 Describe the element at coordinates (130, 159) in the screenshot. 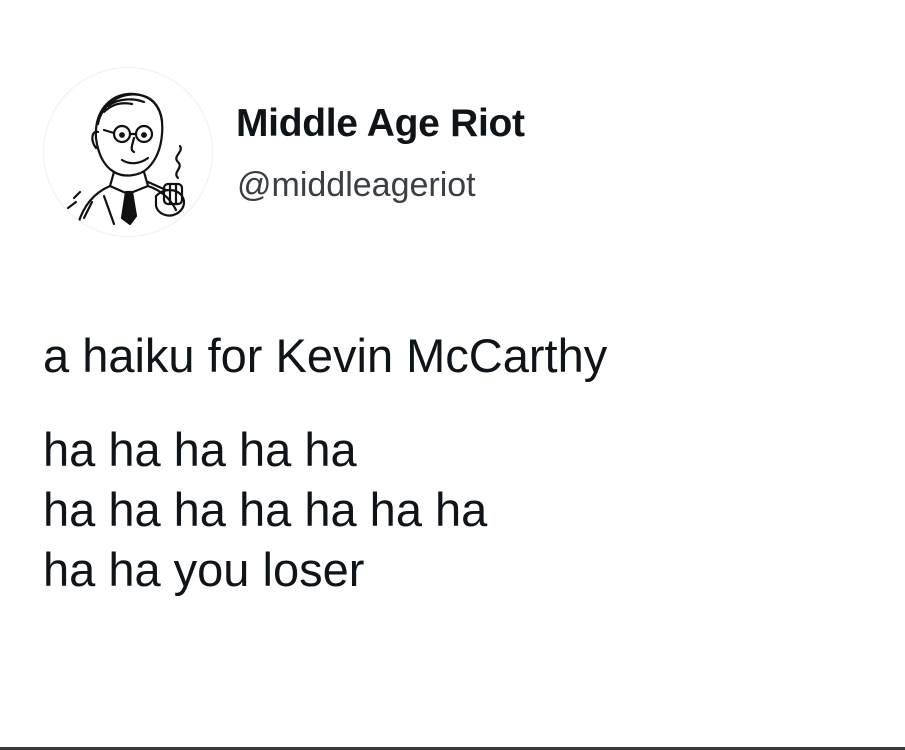

I see `man-with-pipe-icon` at that location.